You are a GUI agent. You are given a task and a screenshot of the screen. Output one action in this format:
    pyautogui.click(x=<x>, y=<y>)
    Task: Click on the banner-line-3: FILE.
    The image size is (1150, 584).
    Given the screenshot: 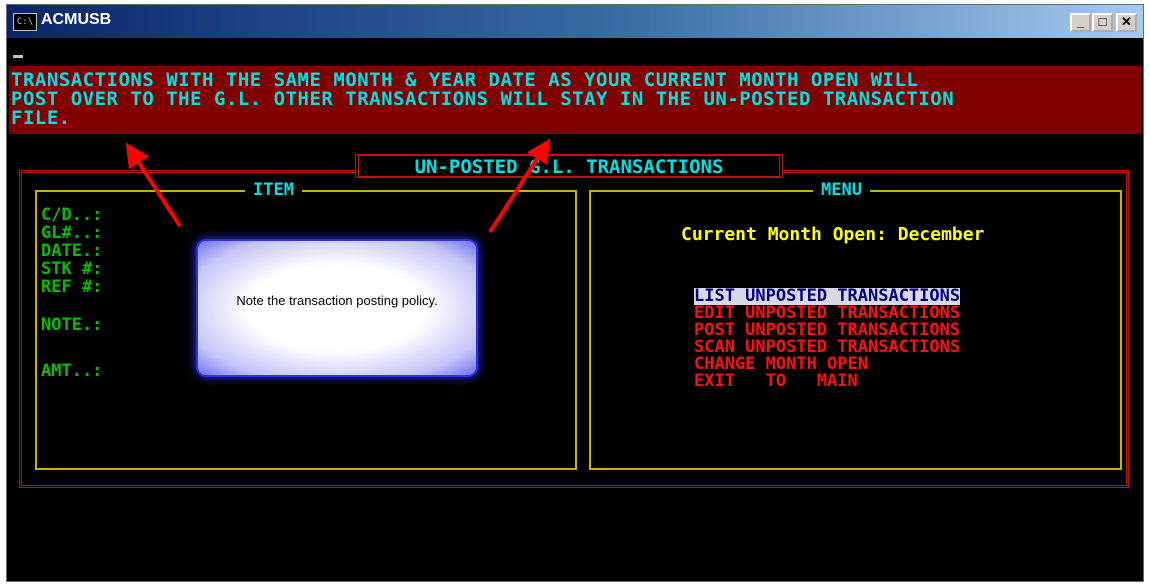 What is the action you would take?
    pyautogui.click(x=41, y=118)
    